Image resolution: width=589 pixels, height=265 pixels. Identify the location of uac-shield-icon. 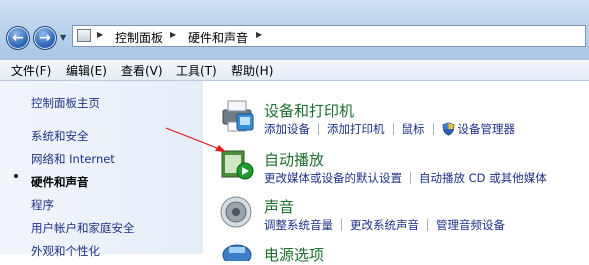
(448, 129).